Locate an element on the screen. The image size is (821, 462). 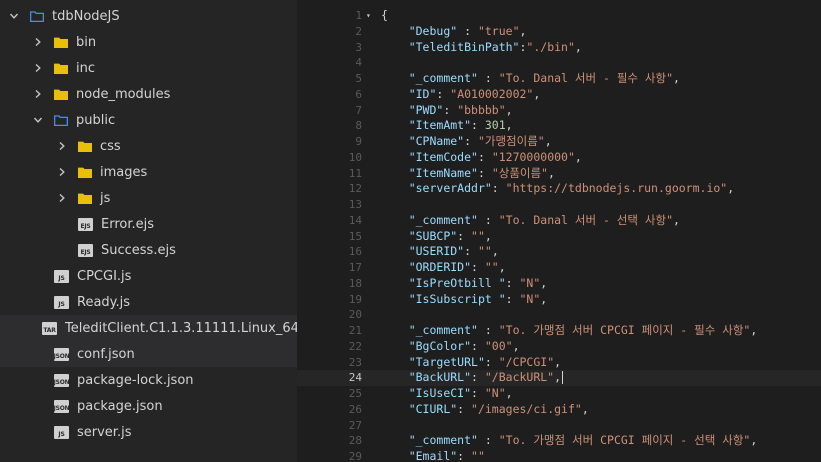
file-item-conf-json: JSON conf.json is located at coordinates (148, 354).